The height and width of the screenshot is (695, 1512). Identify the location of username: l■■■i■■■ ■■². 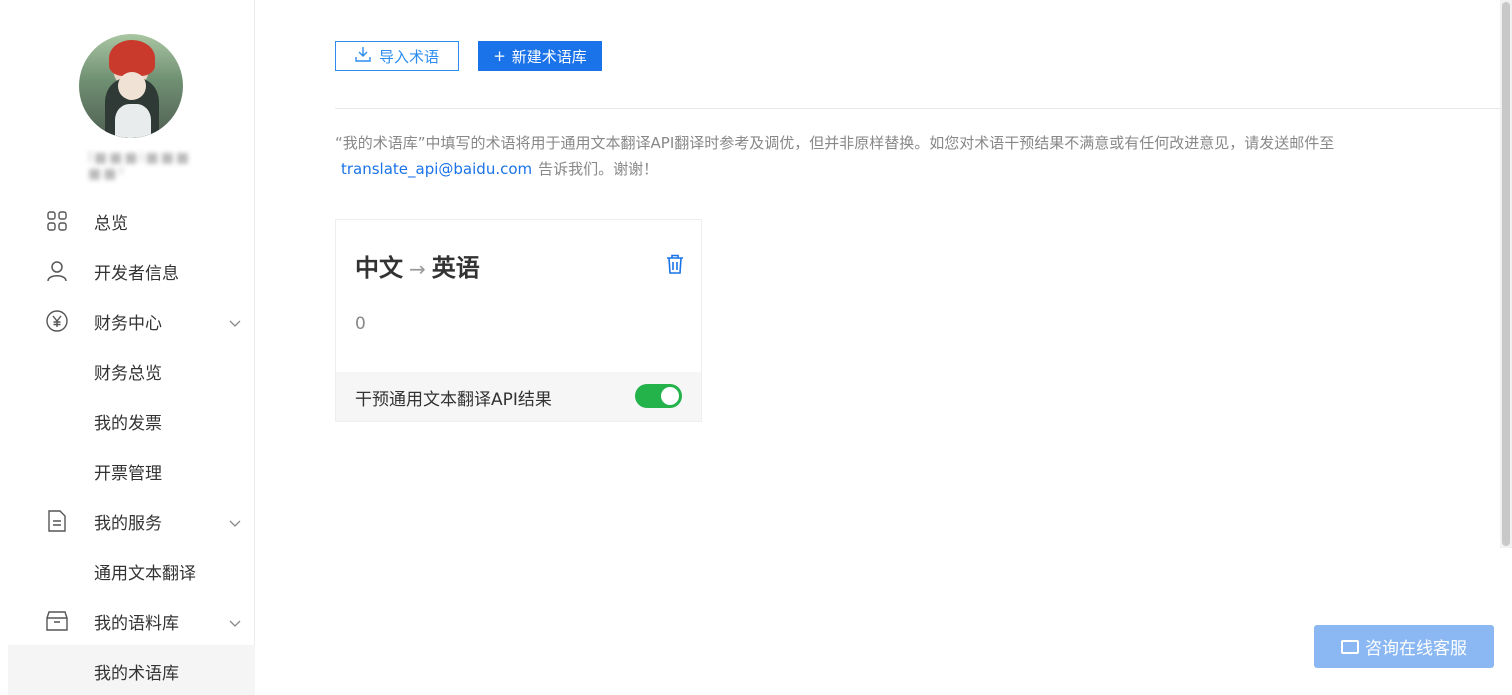
(140, 166).